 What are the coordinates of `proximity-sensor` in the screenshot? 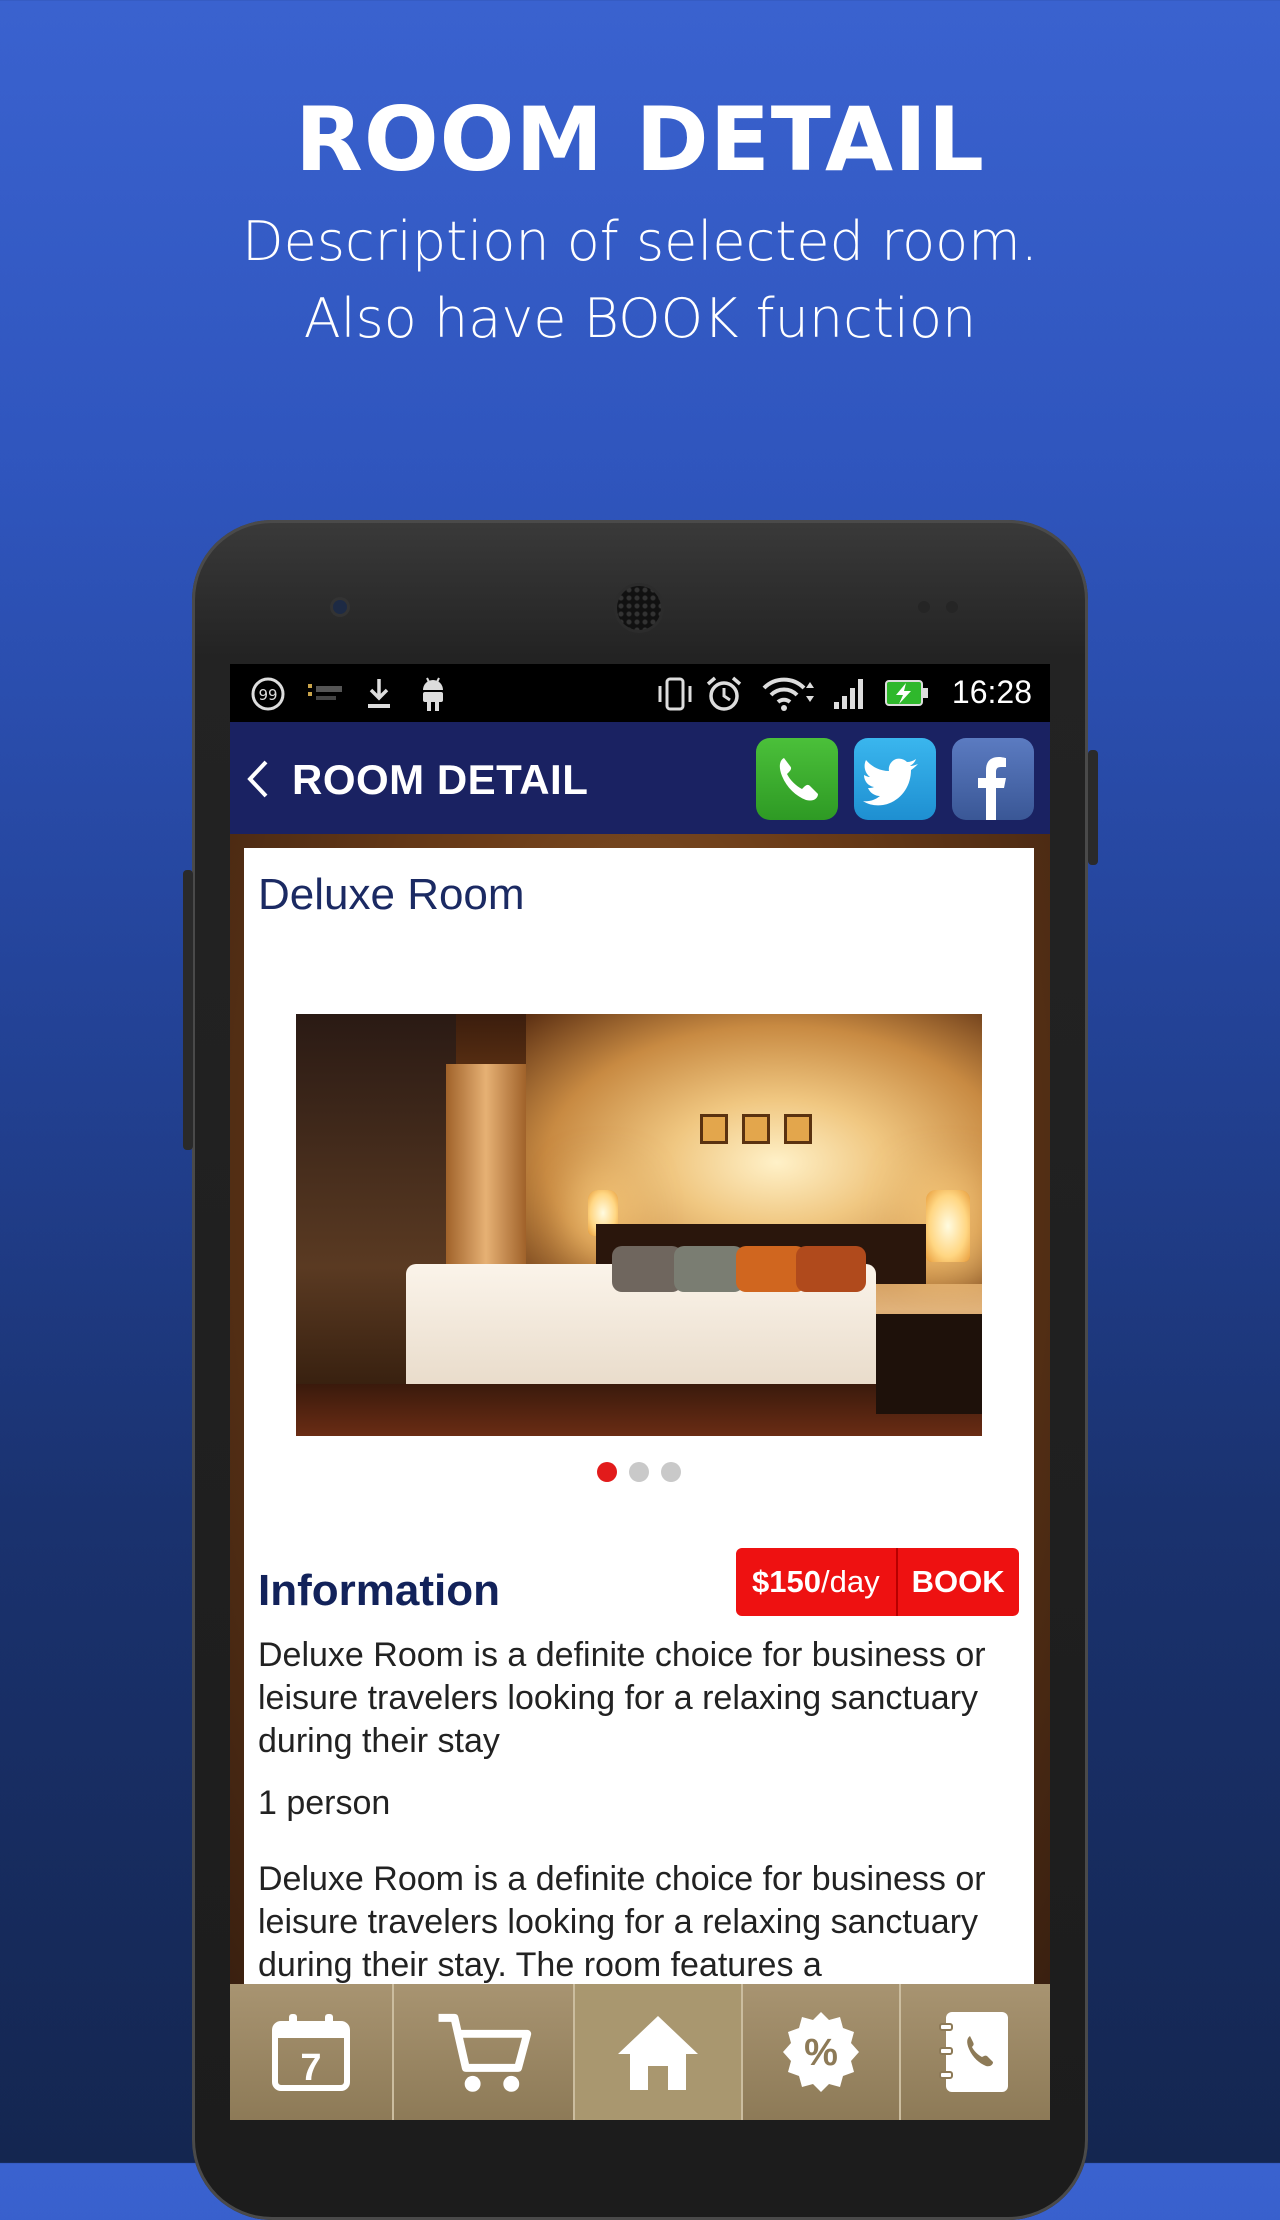 It's located at (924, 607).